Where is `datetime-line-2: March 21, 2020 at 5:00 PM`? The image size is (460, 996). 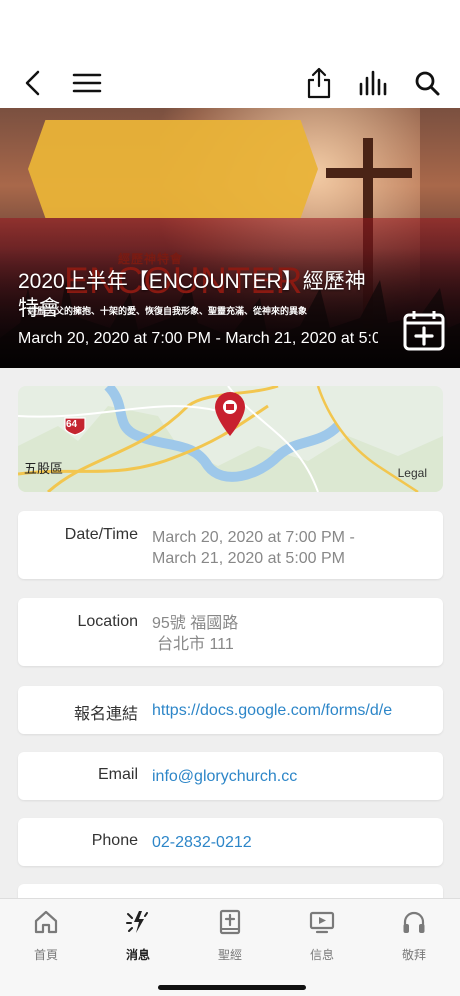
datetime-line-2: March 21, 2020 at 5:00 PM is located at coordinates (248, 558).